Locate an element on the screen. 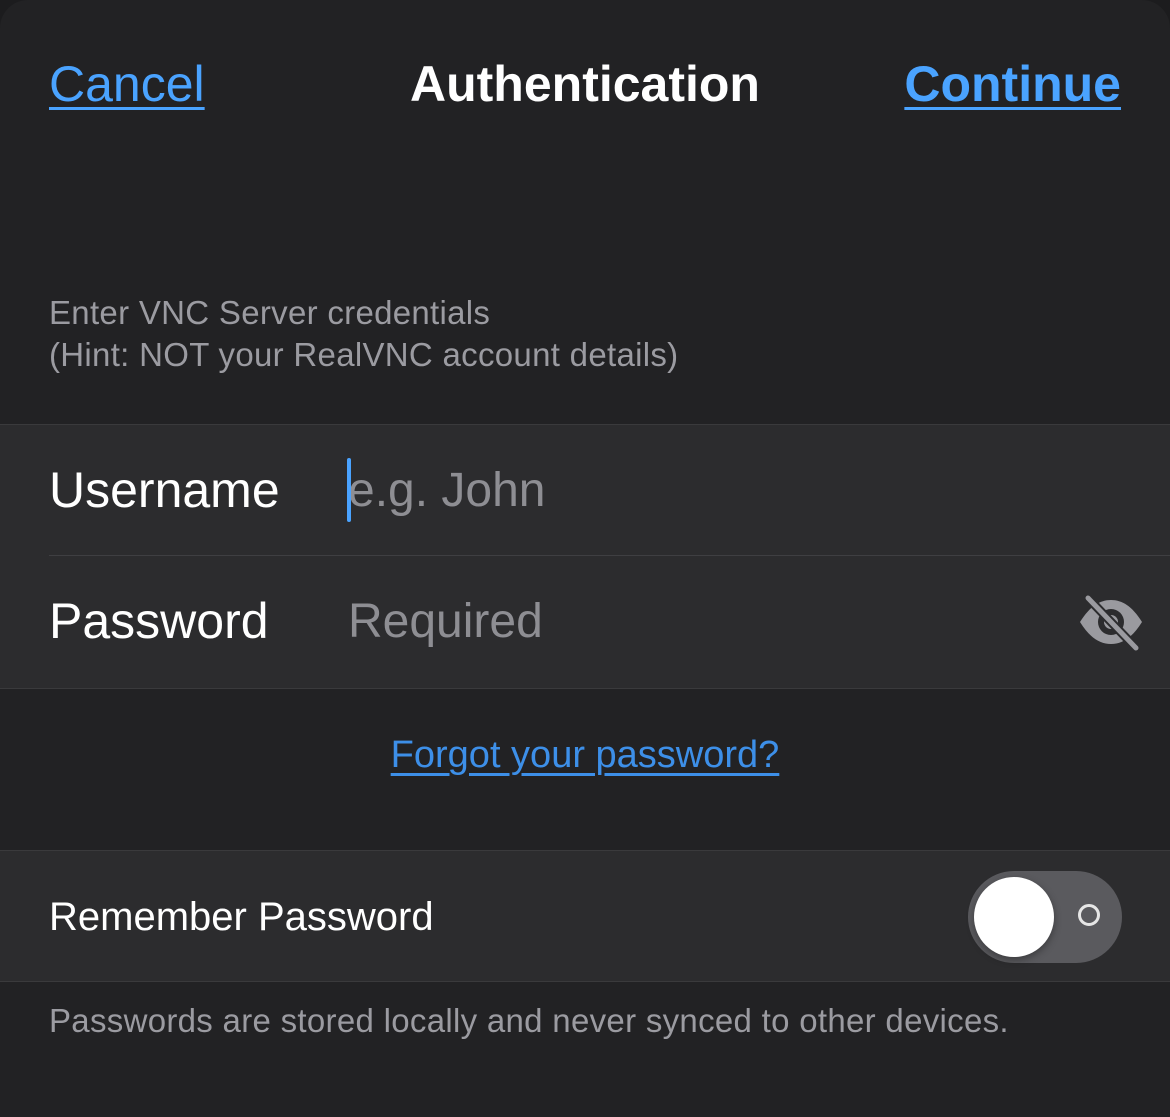 This screenshot has height=1117, width=1170. toggle-off-indicator-icon is located at coordinates (1089, 915).